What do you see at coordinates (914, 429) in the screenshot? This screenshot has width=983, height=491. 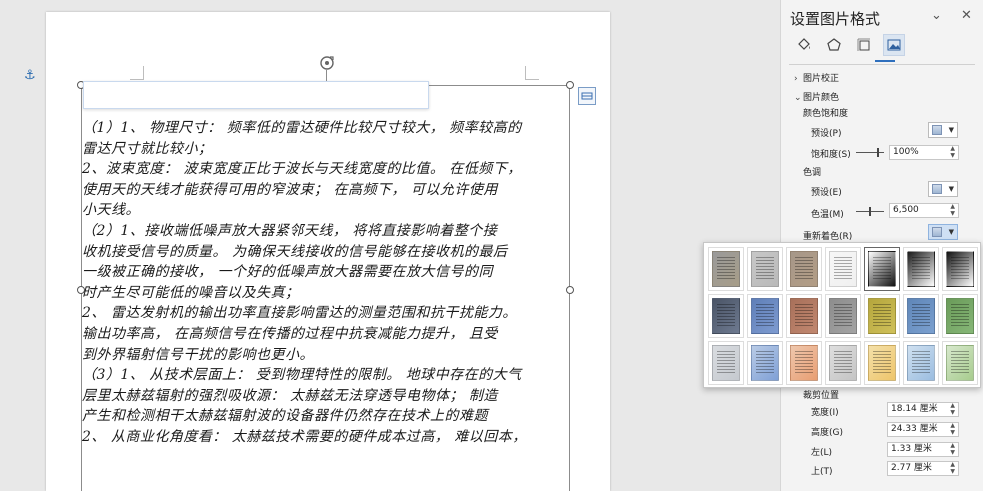 I see `height-value: 24.33 厘米` at bounding box center [914, 429].